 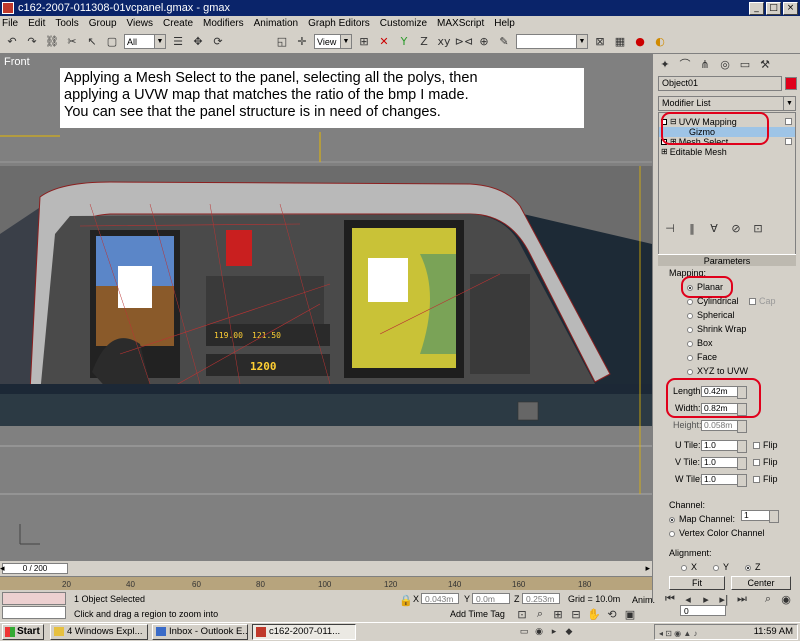 I want to click on named-selection-icon: ✎, so click(x=504, y=42).